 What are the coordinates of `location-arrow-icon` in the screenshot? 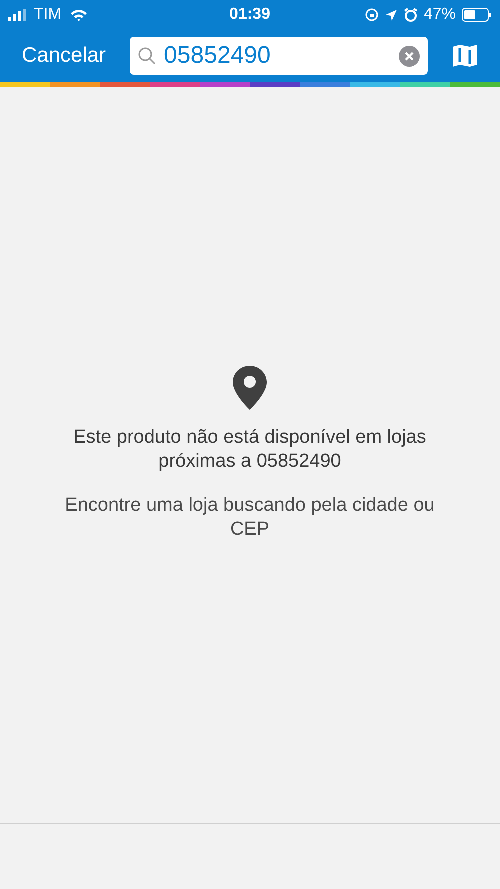 It's located at (391, 15).